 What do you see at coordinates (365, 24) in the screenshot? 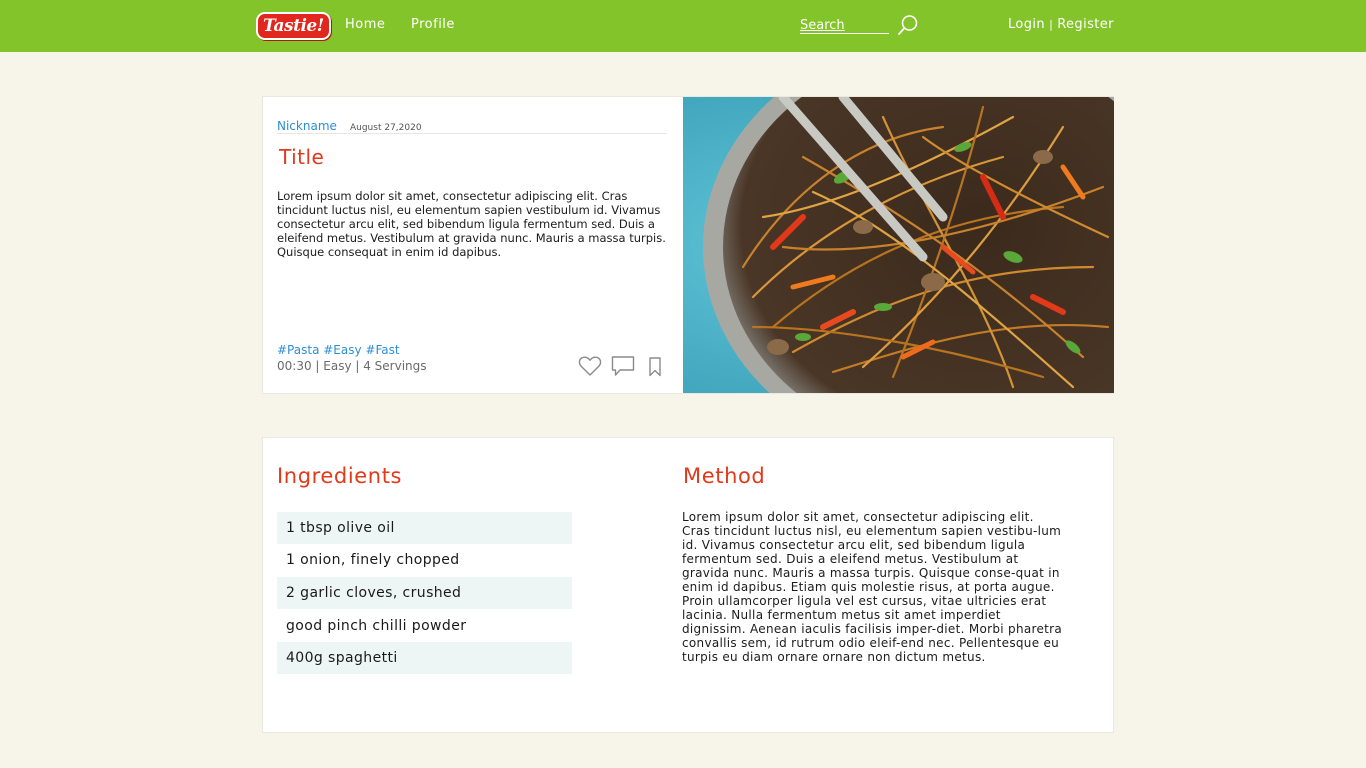
I see `nav-home-link: Home` at bounding box center [365, 24].